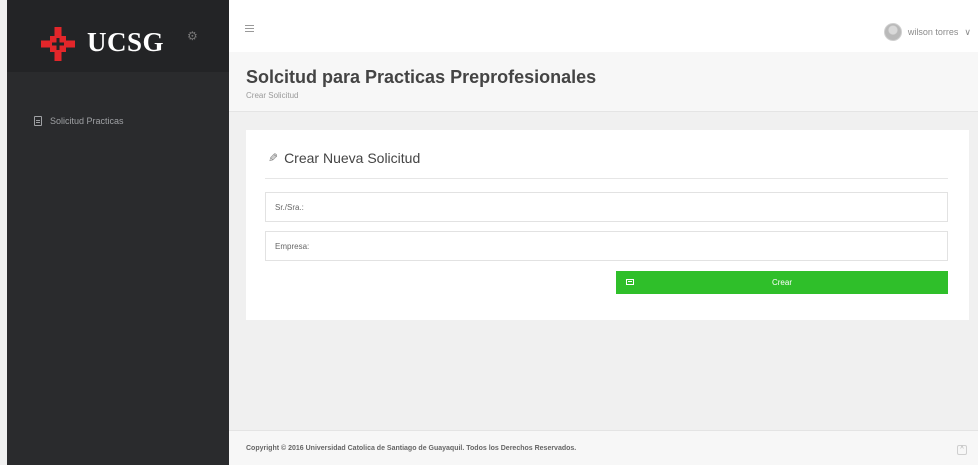 The height and width of the screenshot is (465, 978). I want to click on sr-sra-label: Sr./Sra.:, so click(289, 207).